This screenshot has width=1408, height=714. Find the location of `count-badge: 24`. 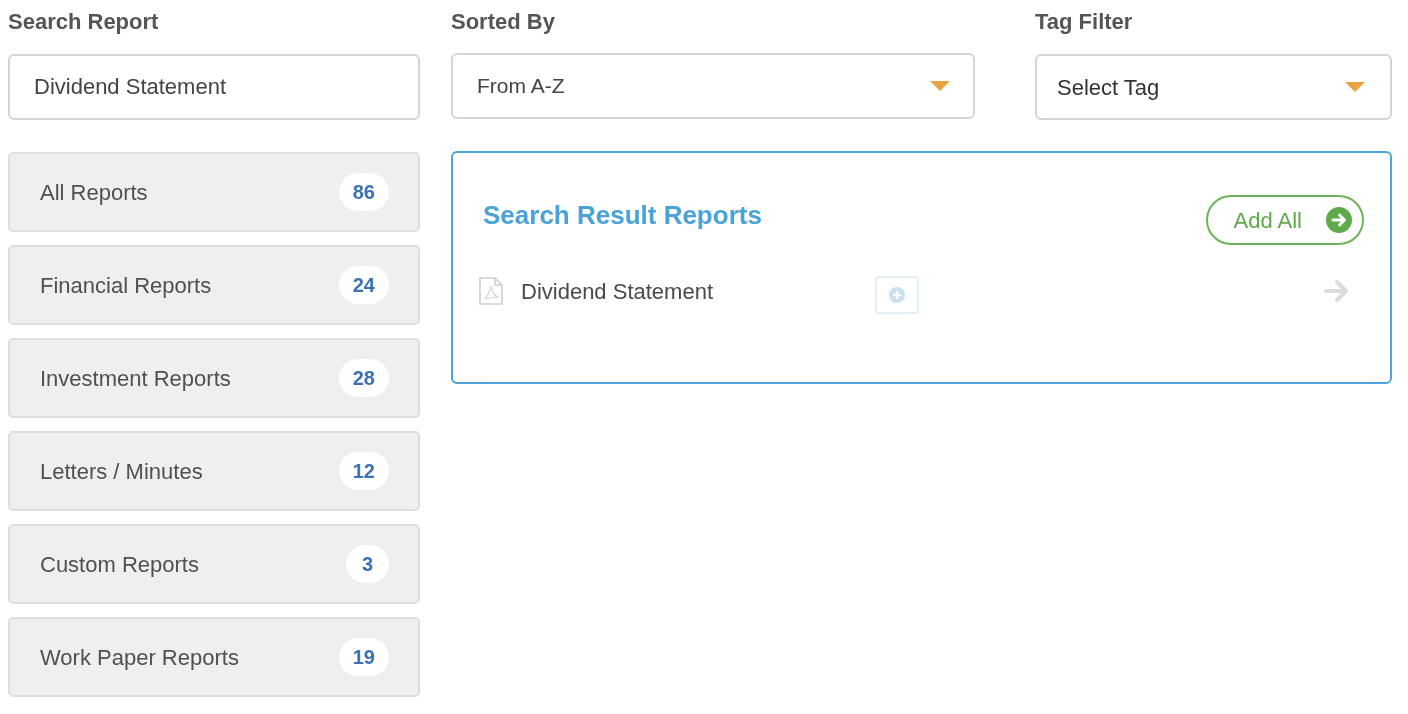

count-badge: 24 is located at coordinates (363, 285).